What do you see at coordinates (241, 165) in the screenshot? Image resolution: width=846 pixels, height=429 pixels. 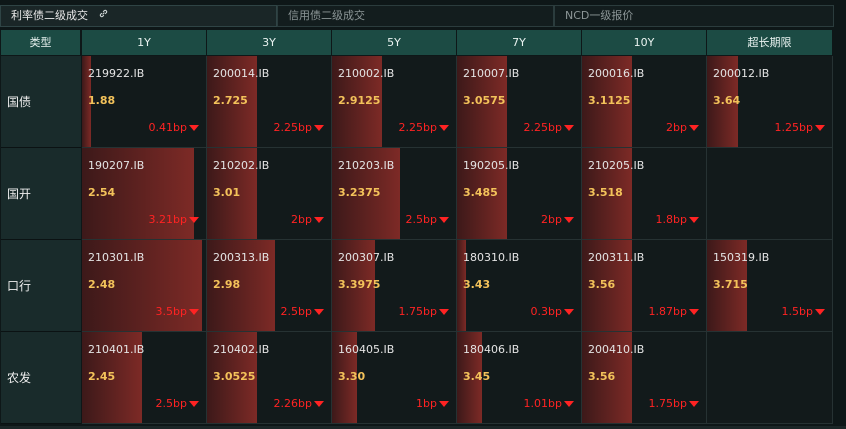 I see `bond-code: 210202.IB` at bounding box center [241, 165].